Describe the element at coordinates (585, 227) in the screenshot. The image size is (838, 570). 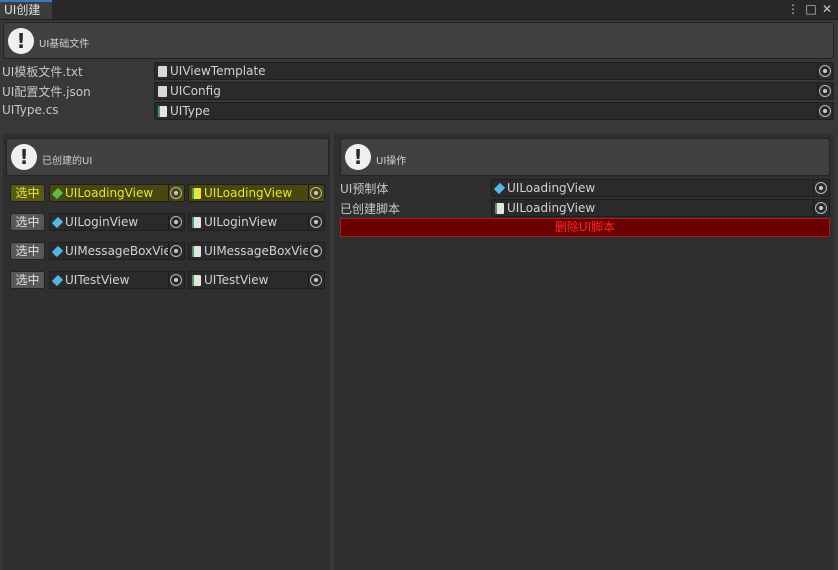
I see `delete-ui-script-button: 删除UI脚本` at that location.